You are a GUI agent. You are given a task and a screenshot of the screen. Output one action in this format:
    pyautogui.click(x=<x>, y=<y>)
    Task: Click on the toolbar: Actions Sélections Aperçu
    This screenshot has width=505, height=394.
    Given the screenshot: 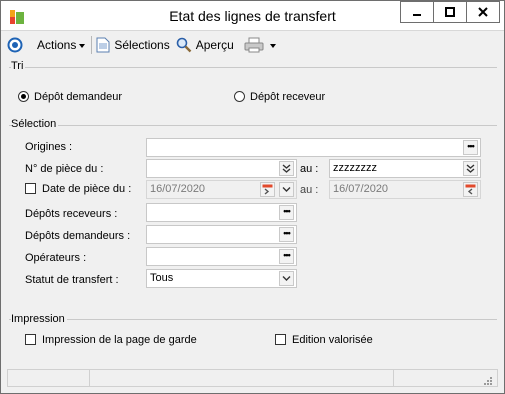 What is the action you would take?
    pyautogui.click(x=252, y=45)
    